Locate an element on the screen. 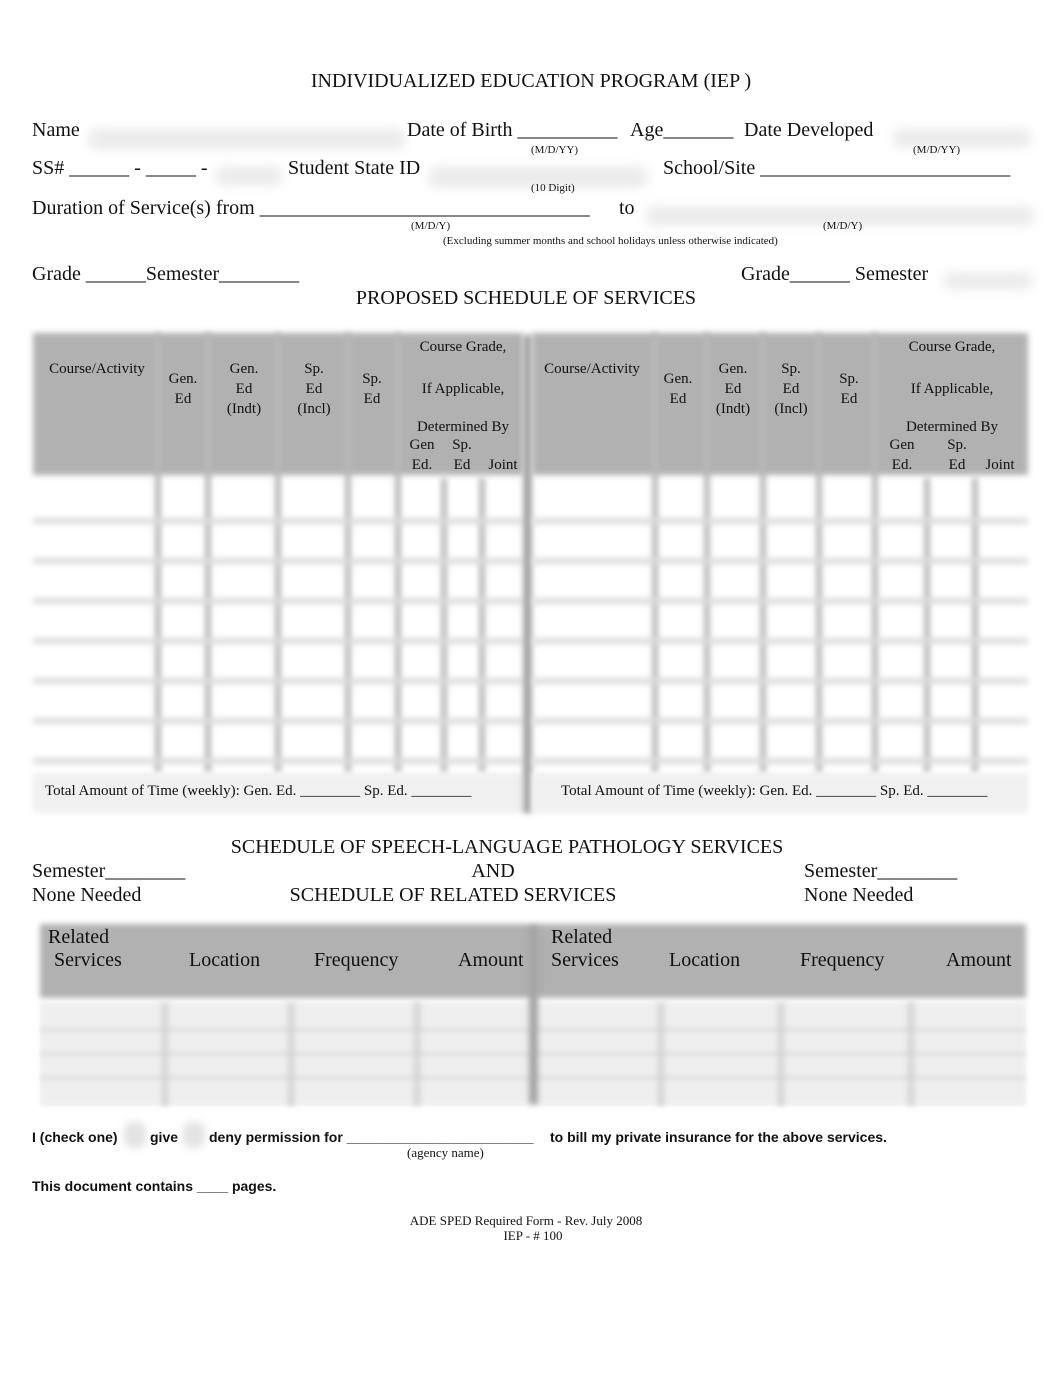 The width and height of the screenshot is (1062, 1377). related-table-divider is located at coordinates (533, 1015).